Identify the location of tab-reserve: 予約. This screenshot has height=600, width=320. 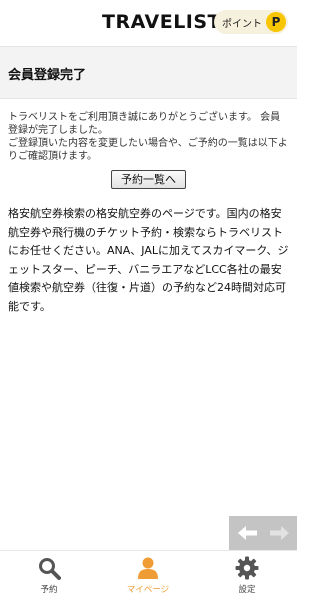
(49, 577).